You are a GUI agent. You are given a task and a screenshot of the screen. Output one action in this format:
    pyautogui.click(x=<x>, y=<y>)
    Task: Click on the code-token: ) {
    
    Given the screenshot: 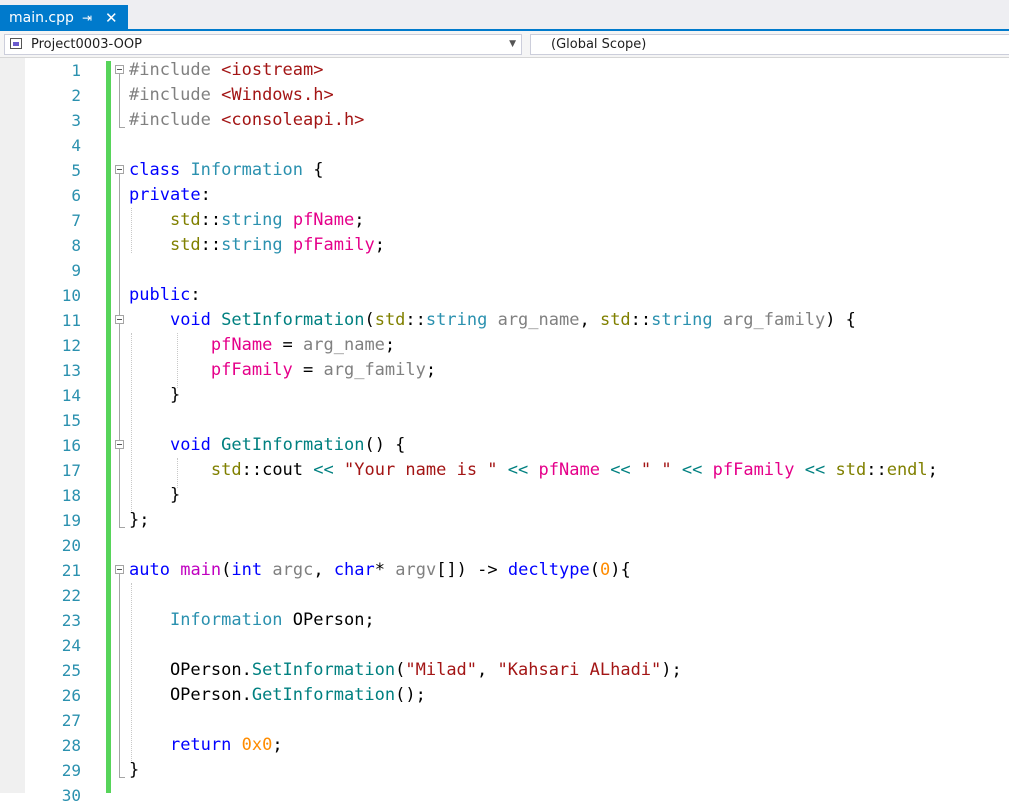 What is the action you would take?
    pyautogui.click(x=840, y=320)
    